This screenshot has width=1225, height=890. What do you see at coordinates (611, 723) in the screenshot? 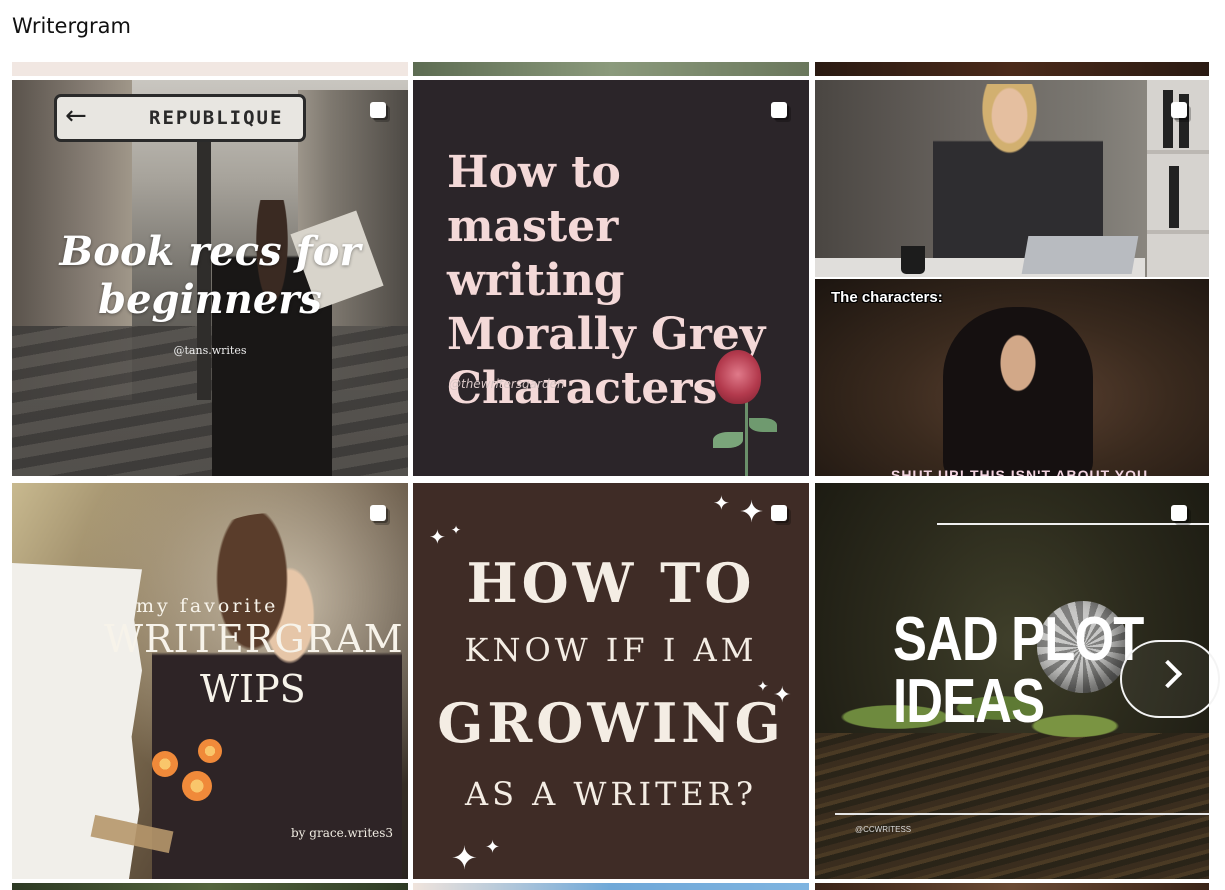
I see `post-line-3: GROWING` at bounding box center [611, 723].